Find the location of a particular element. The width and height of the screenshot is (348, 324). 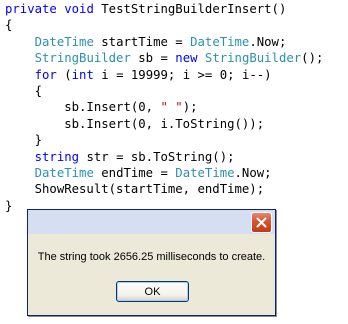

code-line: string str = sb.ToString(); is located at coordinates (164, 157).